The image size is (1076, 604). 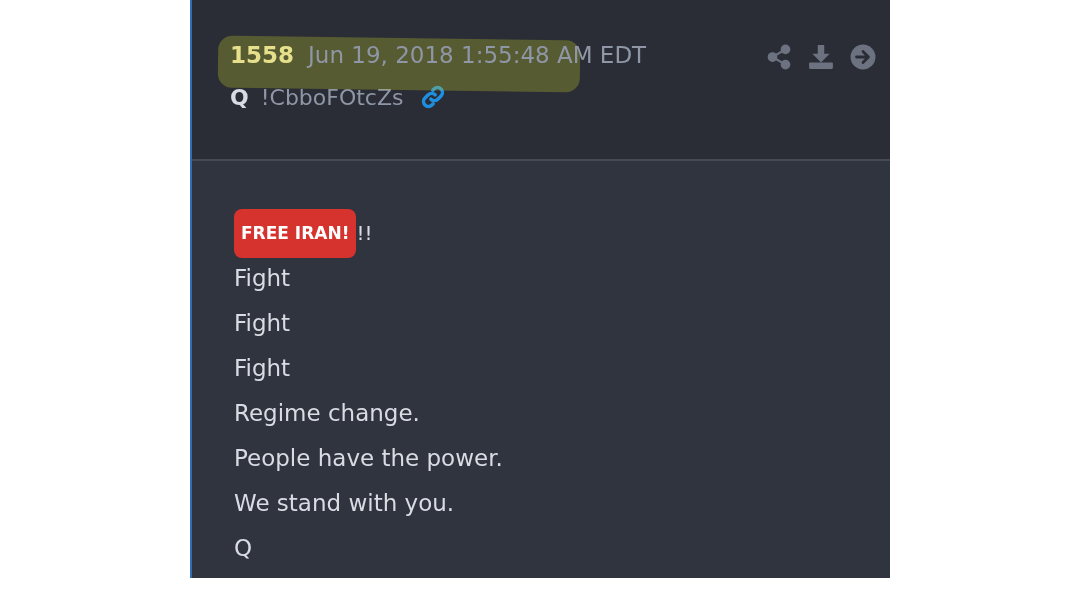 I want to click on share-icon, so click(x=779, y=57).